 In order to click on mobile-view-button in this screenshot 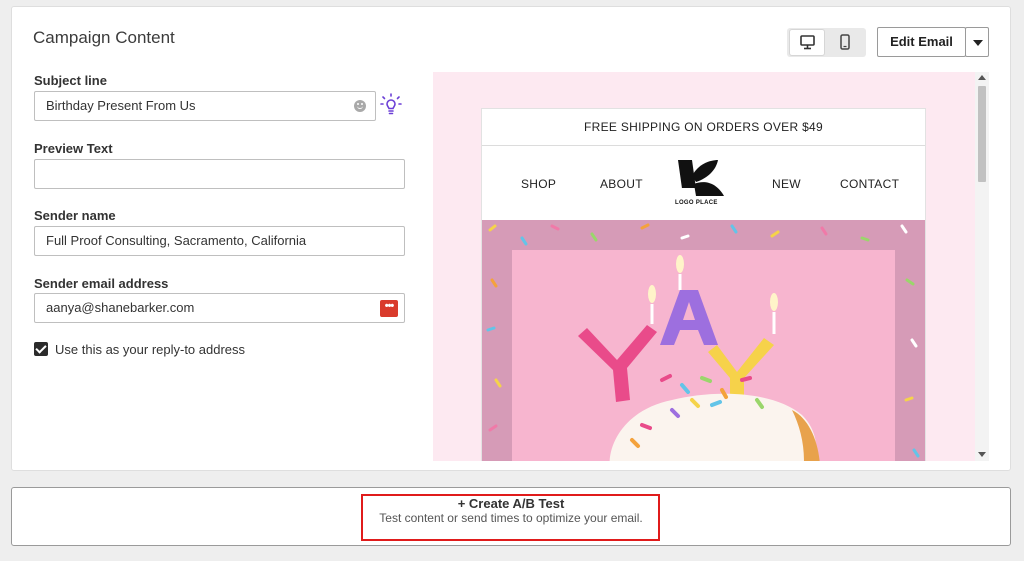, I will do `click(845, 42)`.